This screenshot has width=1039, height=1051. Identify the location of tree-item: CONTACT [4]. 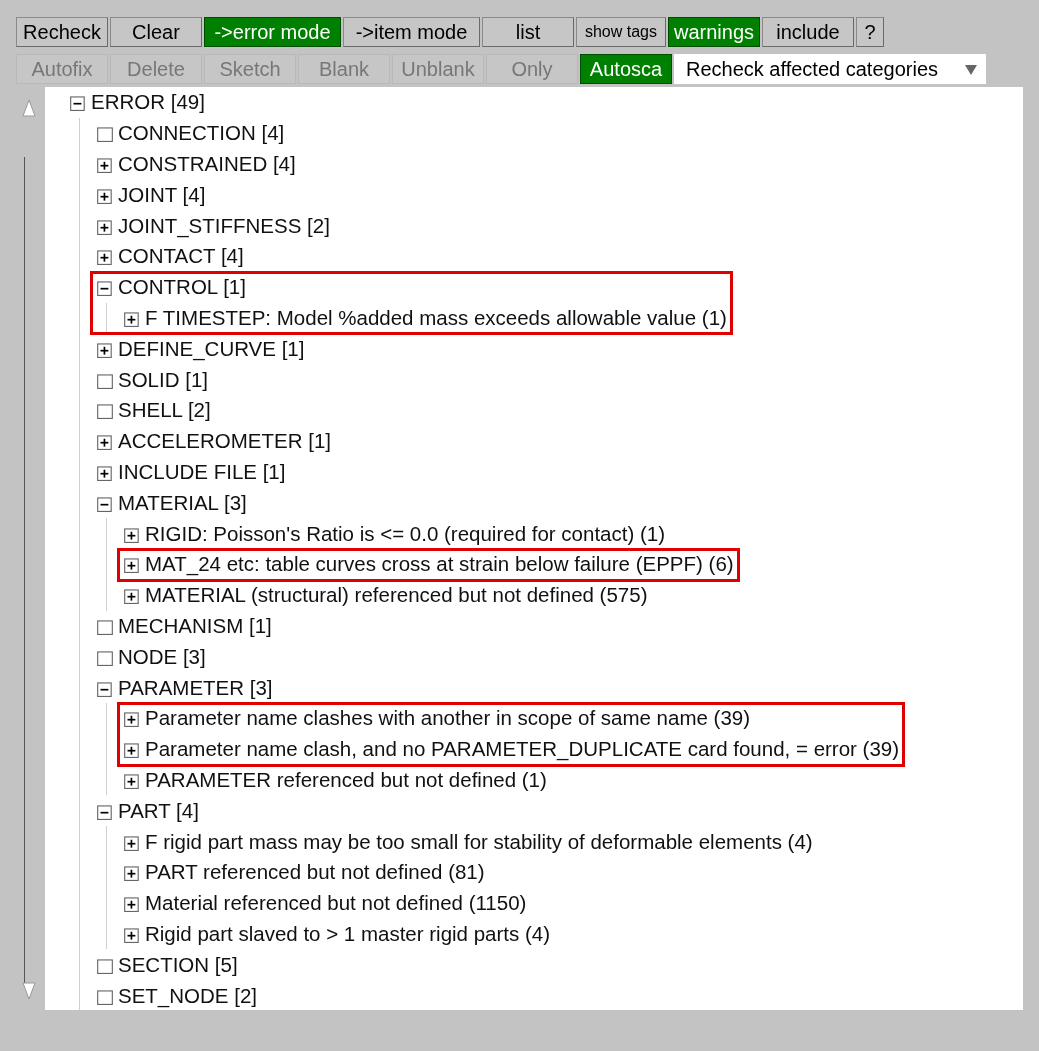
(181, 256).